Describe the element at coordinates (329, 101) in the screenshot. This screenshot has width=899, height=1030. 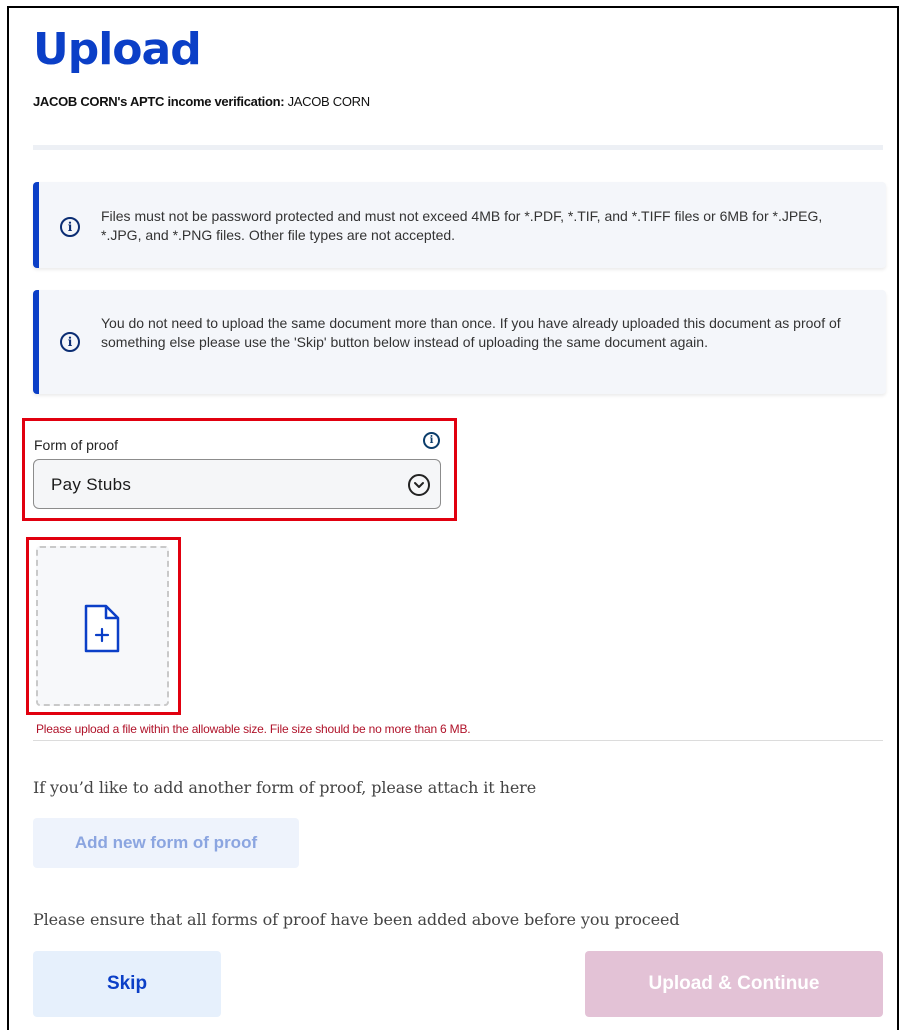
I see `subtitle-value: JACOB CORN` at that location.